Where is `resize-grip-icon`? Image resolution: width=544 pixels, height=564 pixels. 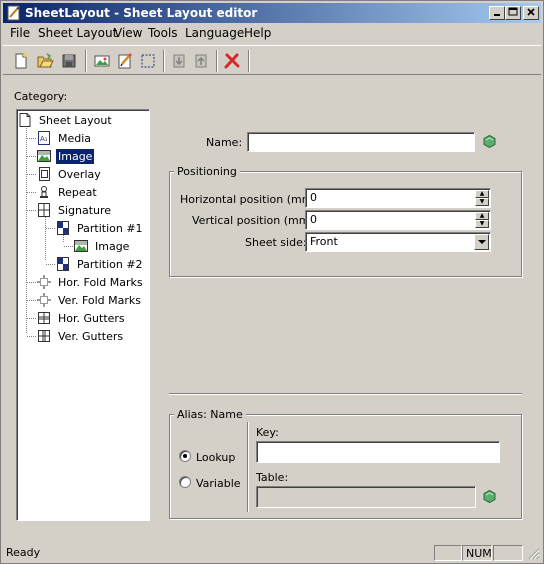
resize-grip-icon is located at coordinates (533, 553).